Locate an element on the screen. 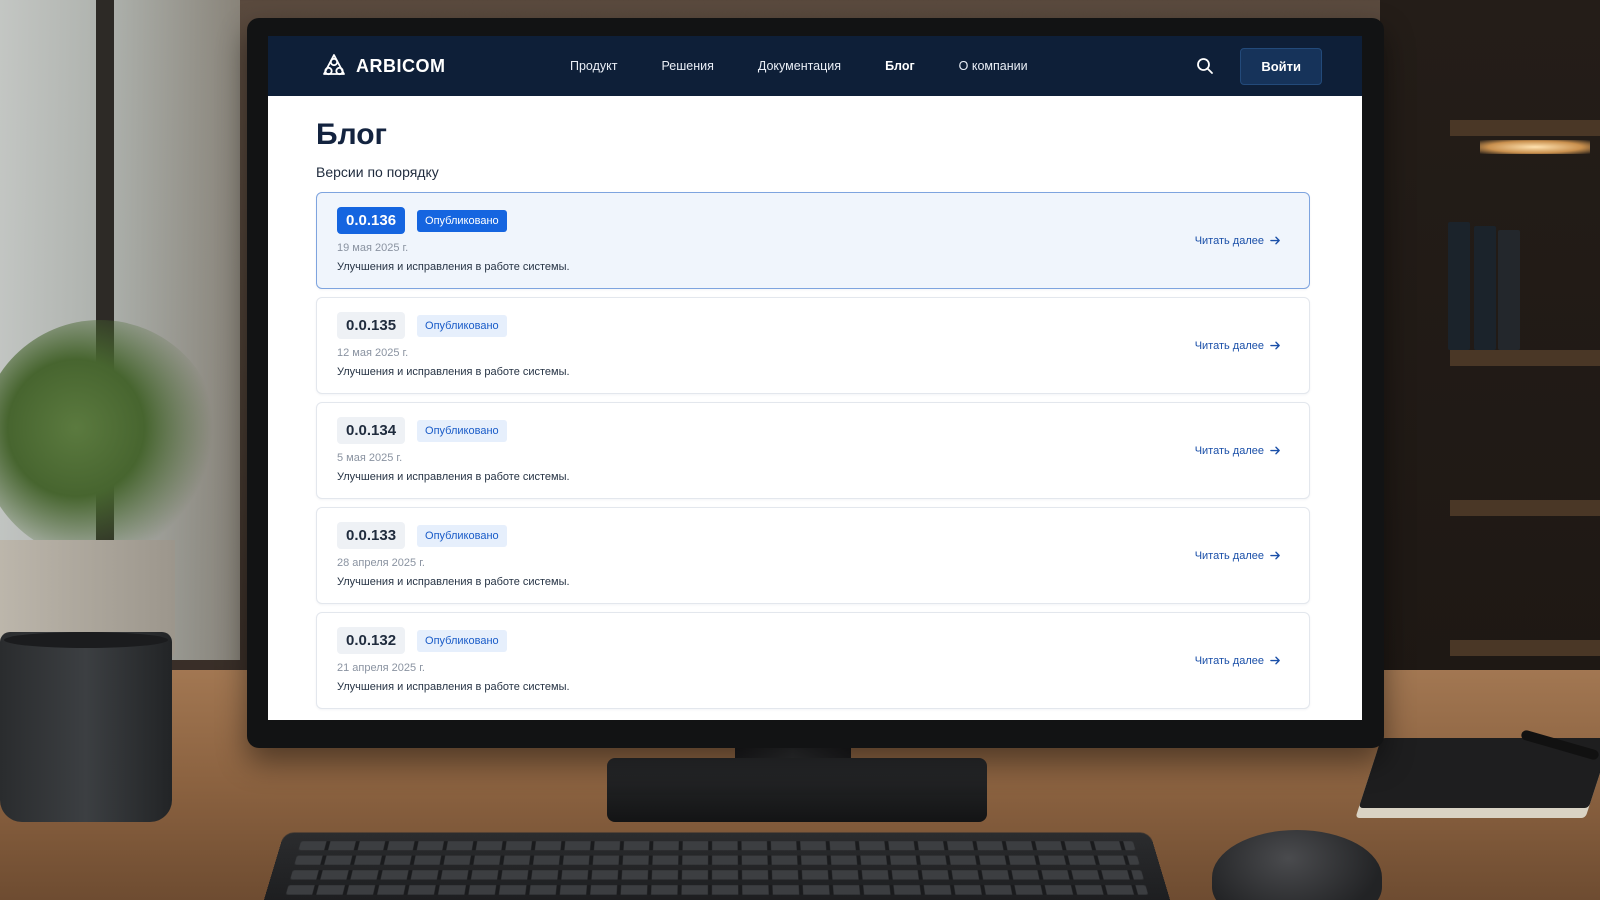  version-number: 0.0.133 is located at coordinates (371, 535).